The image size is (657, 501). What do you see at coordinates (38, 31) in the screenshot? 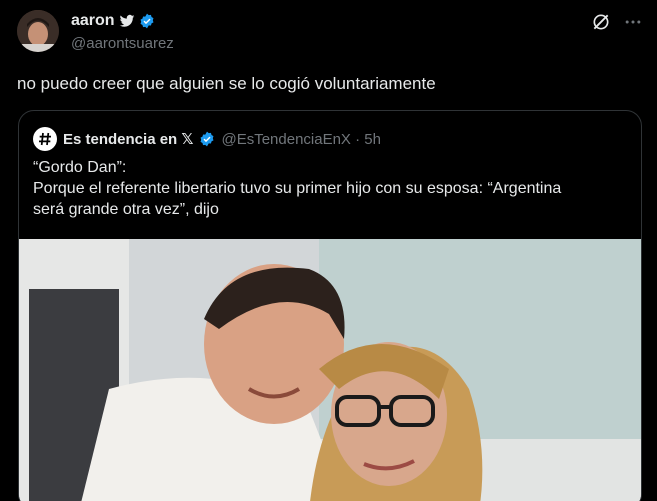
I see `author-avatar` at bounding box center [38, 31].